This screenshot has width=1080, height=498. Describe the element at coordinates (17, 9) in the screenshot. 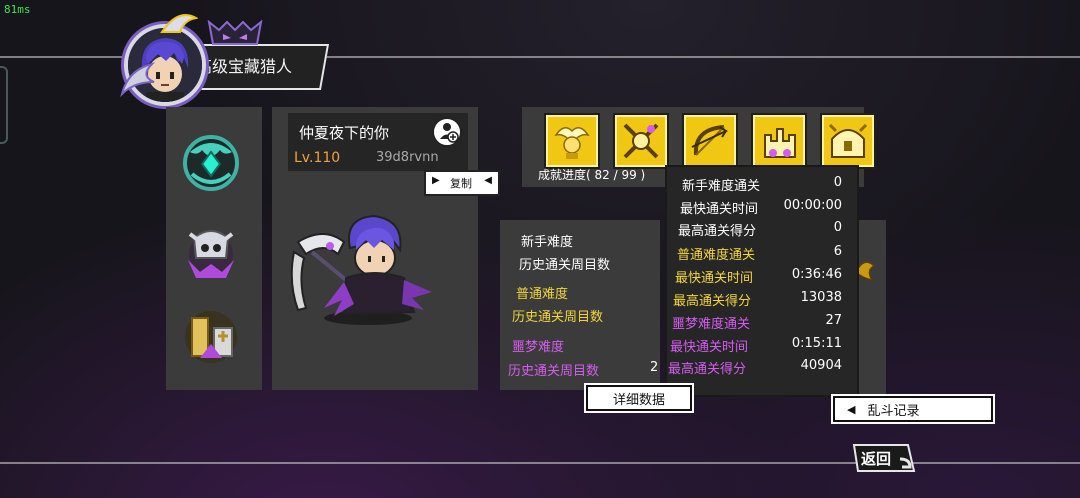

I see `ping-readout: 81ms` at that location.